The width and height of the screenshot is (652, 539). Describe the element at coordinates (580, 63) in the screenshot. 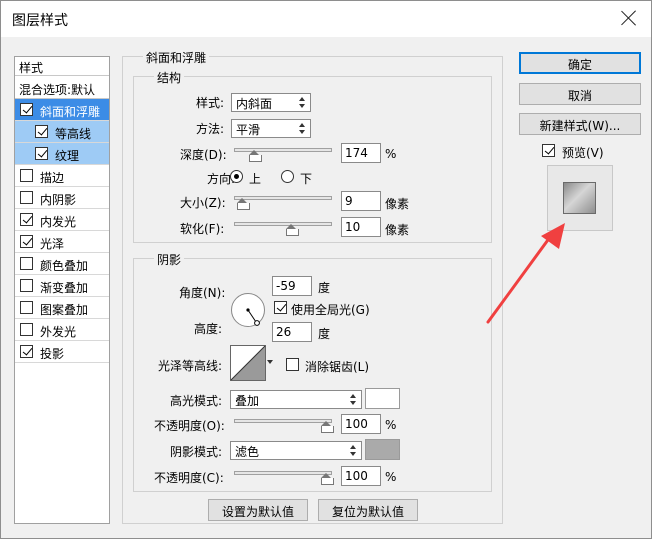

I see `ok-button: 确定` at that location.